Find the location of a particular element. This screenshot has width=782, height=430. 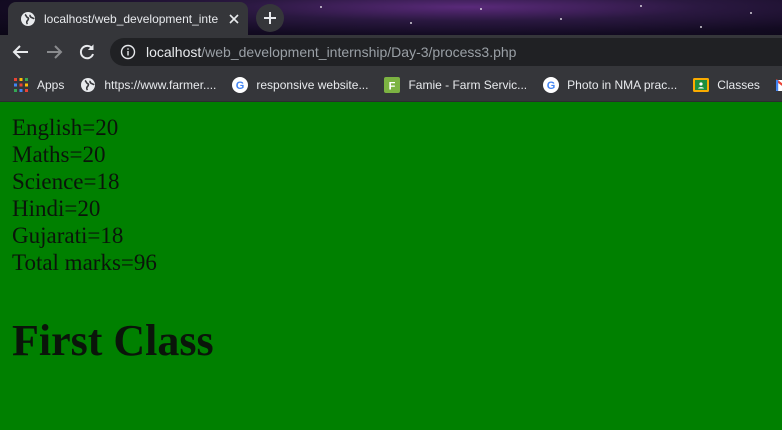

total-marks: Total marks=96 is located at coordinates (84, 262).